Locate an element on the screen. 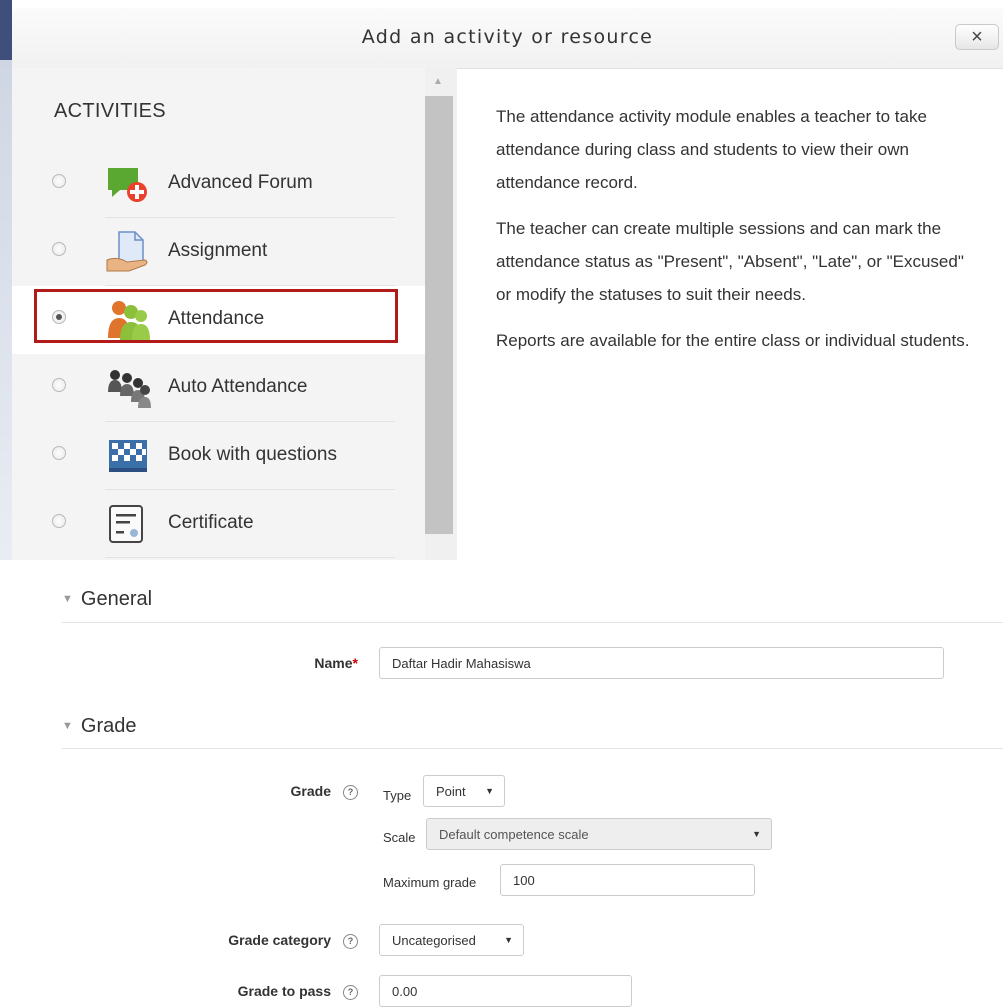  option-book-with-questions: Book with questions is located at coordinates (218, 456).